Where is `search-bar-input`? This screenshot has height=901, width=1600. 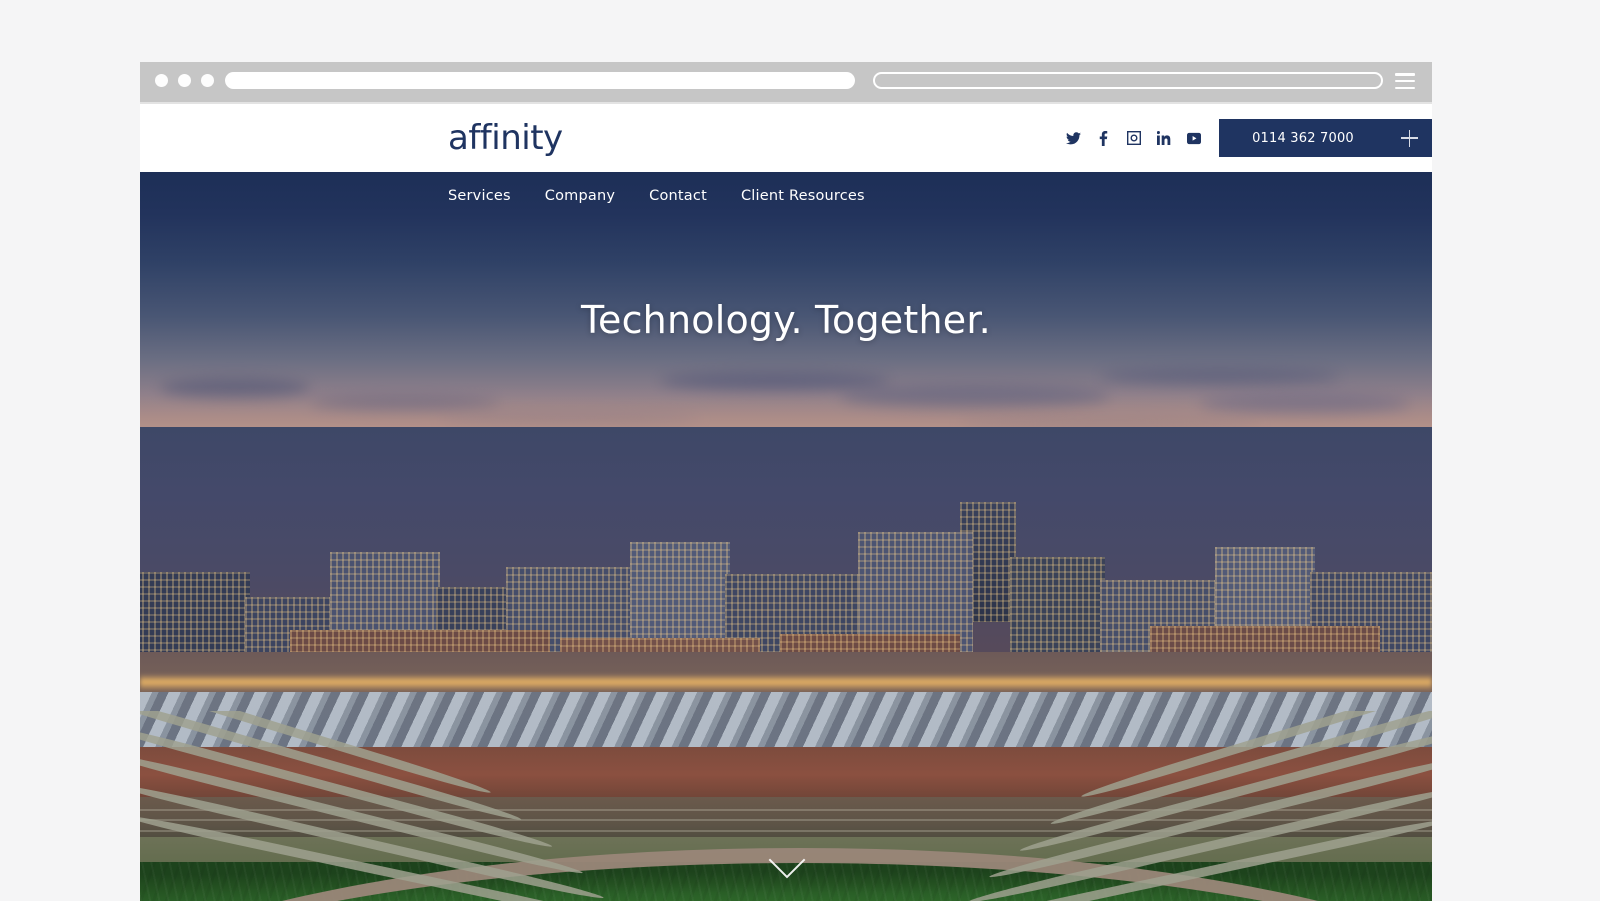
search-bar-input is located at coordinates (1128, 80).